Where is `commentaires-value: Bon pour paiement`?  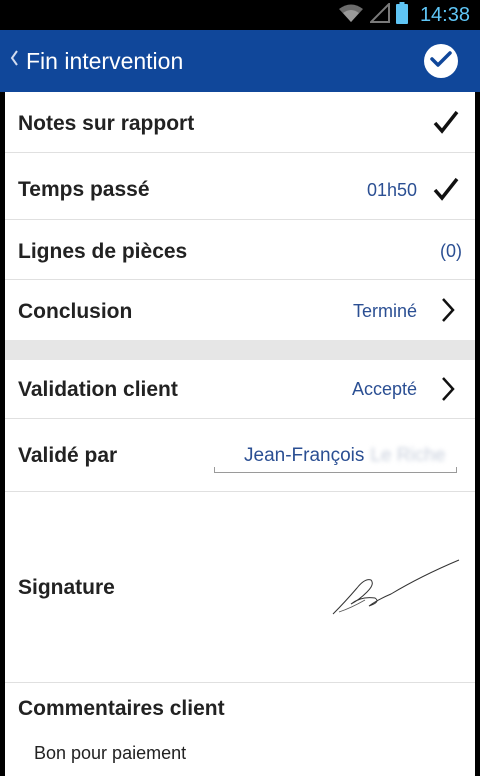 commentaires-value: Bon pour paiement is located at coordinates (110, 753).